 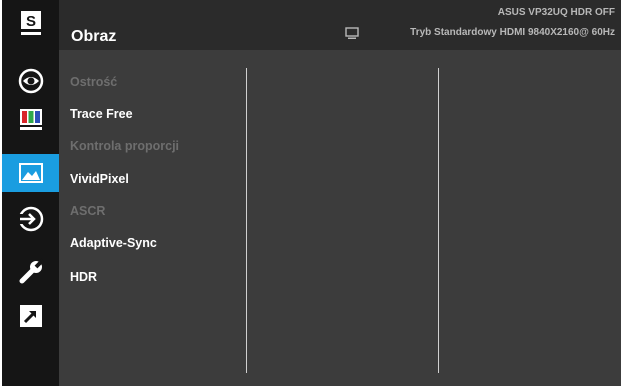 What do you see at coordinates (556, 12) in the screenshot?
I see `model-status-info: ASUS VP32UQ HDR OFF` at bounding box center [556, 12].